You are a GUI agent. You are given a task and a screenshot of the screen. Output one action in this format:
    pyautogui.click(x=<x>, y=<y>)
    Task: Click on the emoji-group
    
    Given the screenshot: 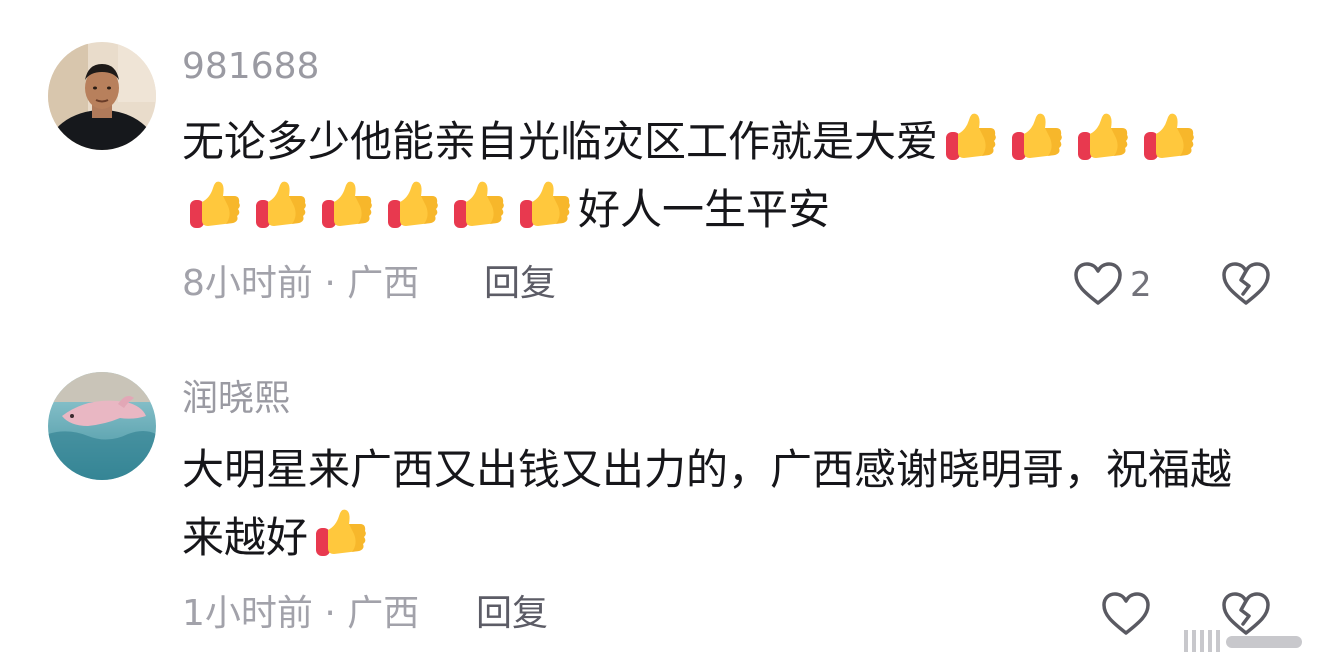 What is the action you would take?
    pyautogui.click(x=341, y=535)
    